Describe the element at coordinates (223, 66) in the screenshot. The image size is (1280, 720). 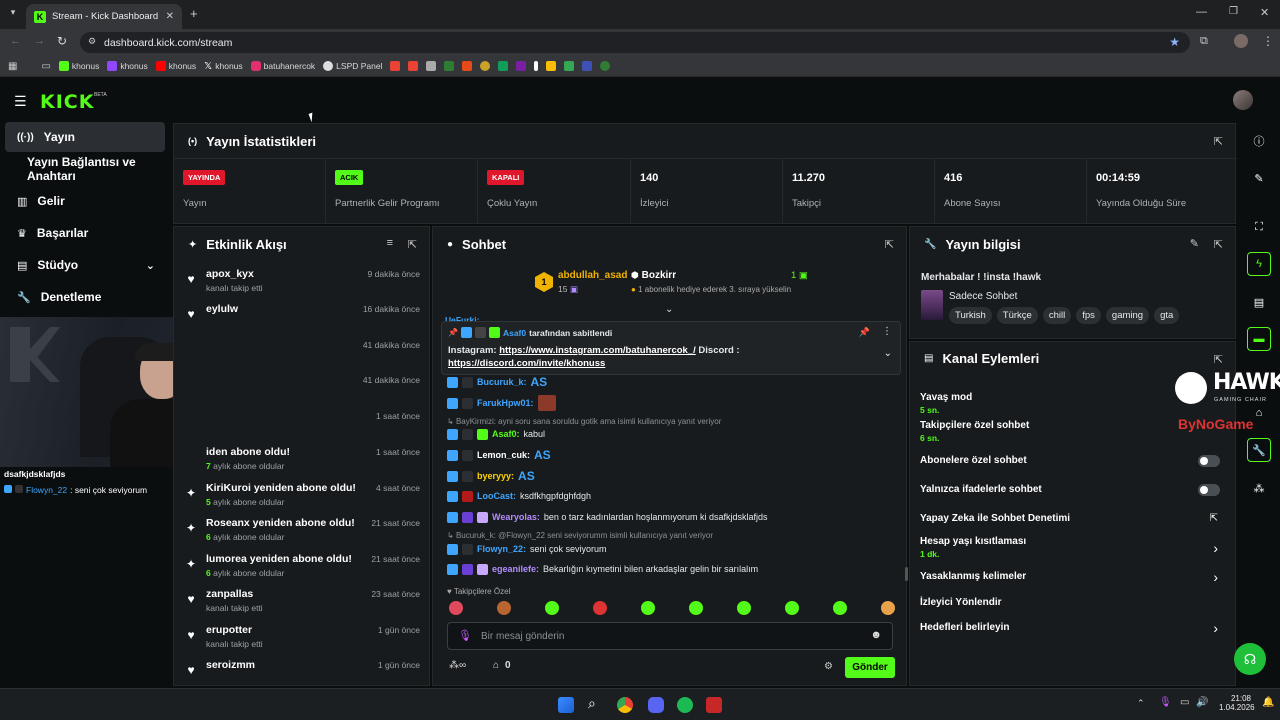
I see `bookmark-item: 𝕏khonus` at that location.